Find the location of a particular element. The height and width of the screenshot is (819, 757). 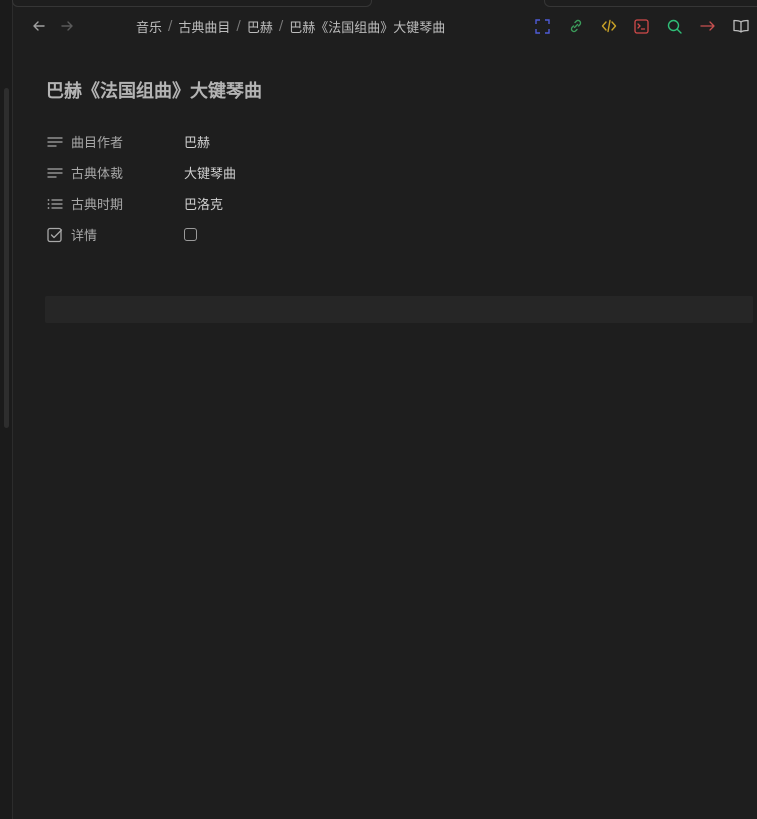

property-value: 巴赫 is located at coordinates (197, 141).